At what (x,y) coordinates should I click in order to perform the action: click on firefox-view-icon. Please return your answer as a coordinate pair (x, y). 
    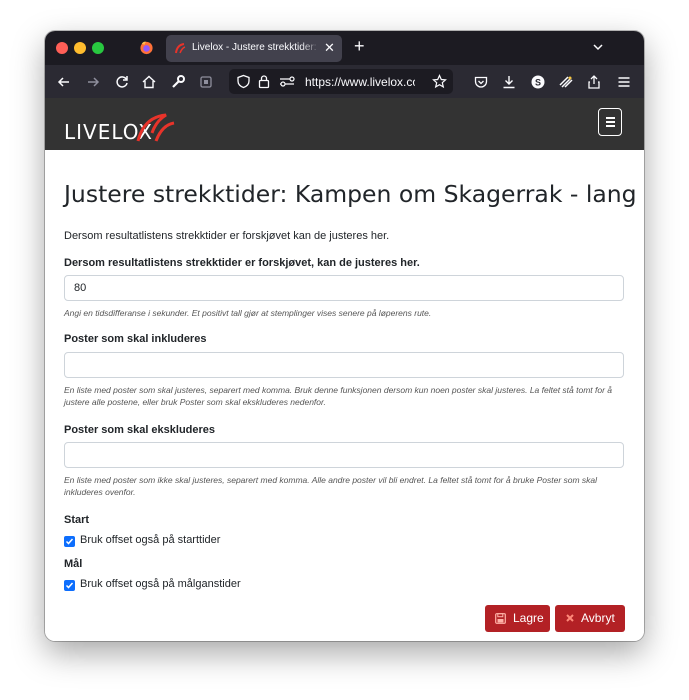
    Looking at the image, I should click on (146, 47).